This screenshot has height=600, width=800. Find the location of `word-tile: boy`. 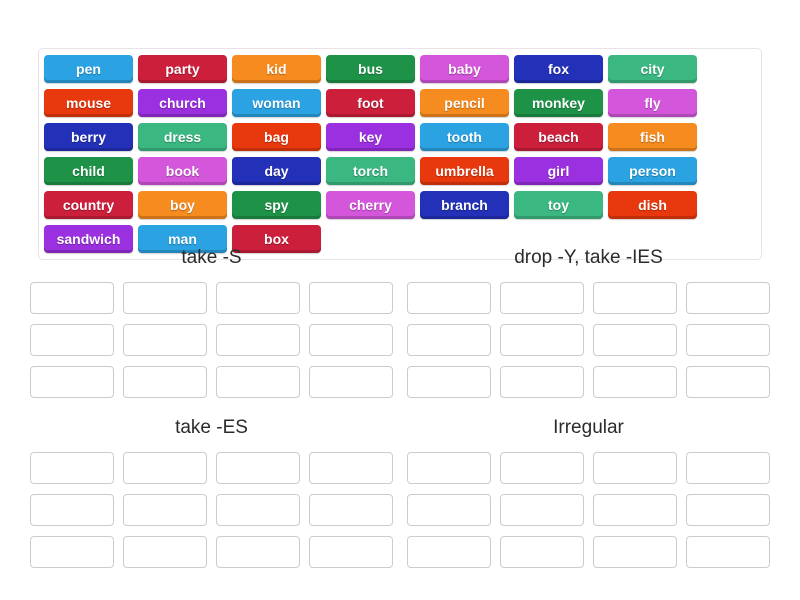

word-tile: boy is located at coordinates (182, 205).